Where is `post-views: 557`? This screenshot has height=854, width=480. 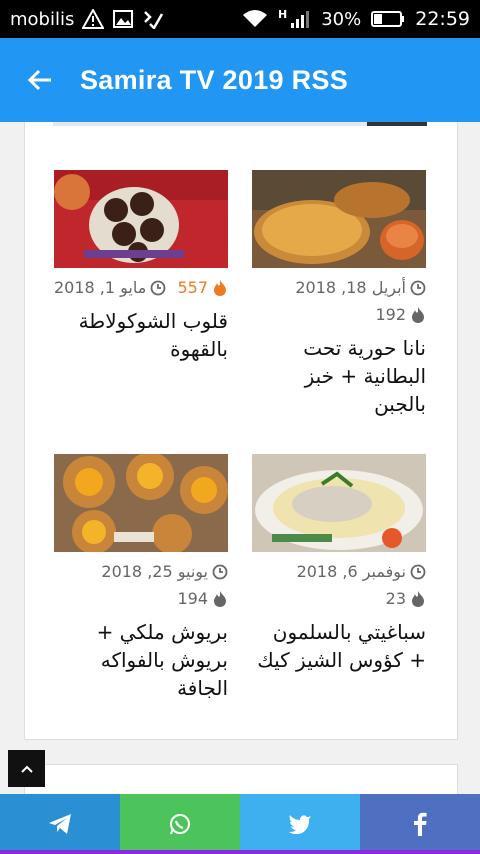
post-views: 557 is located at coordinates (202, 287).